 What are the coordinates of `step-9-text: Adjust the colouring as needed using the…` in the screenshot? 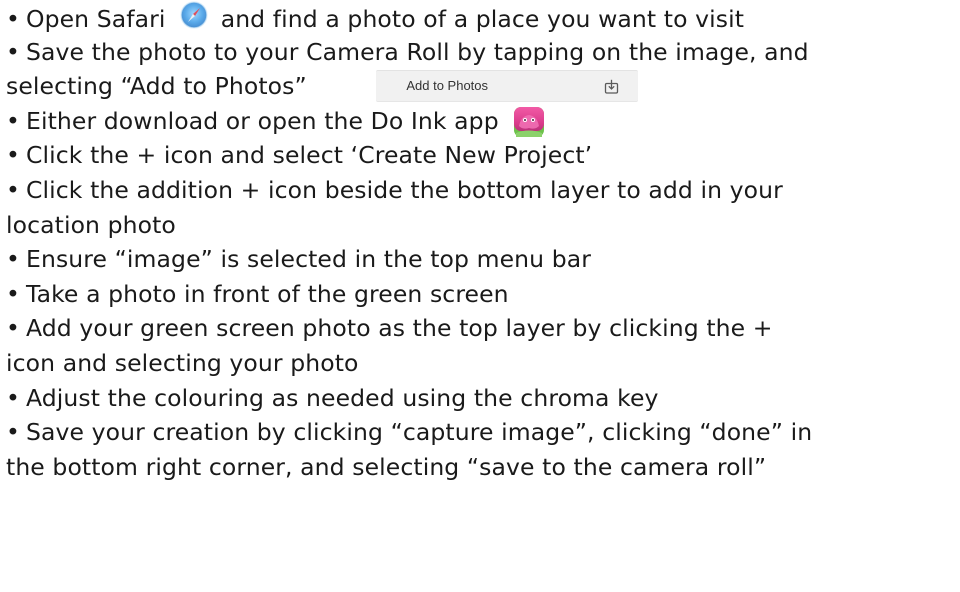 It's located at (342, 397).